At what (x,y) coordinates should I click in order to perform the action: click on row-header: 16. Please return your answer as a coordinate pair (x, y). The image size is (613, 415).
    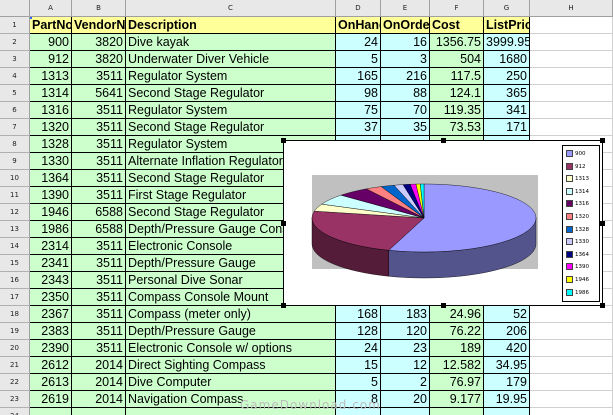
    Looking at the image, I should click on (15, 280).